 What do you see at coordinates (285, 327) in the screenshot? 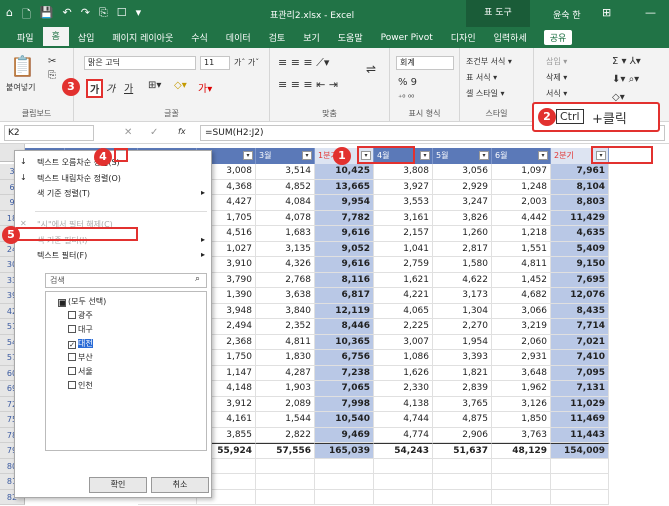
I see `table-cell: 2,352` at bounding box center [285, 327].